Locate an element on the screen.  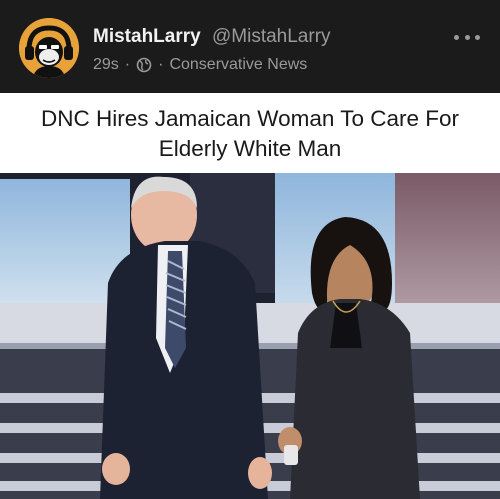
globe-icon is located at coordinates (144, 65).